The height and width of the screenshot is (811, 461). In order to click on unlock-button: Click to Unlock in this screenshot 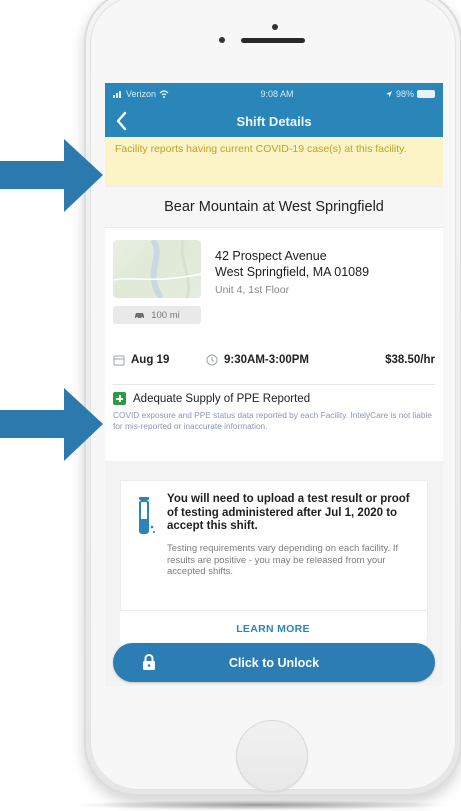, I will do `click(274, 662)`.